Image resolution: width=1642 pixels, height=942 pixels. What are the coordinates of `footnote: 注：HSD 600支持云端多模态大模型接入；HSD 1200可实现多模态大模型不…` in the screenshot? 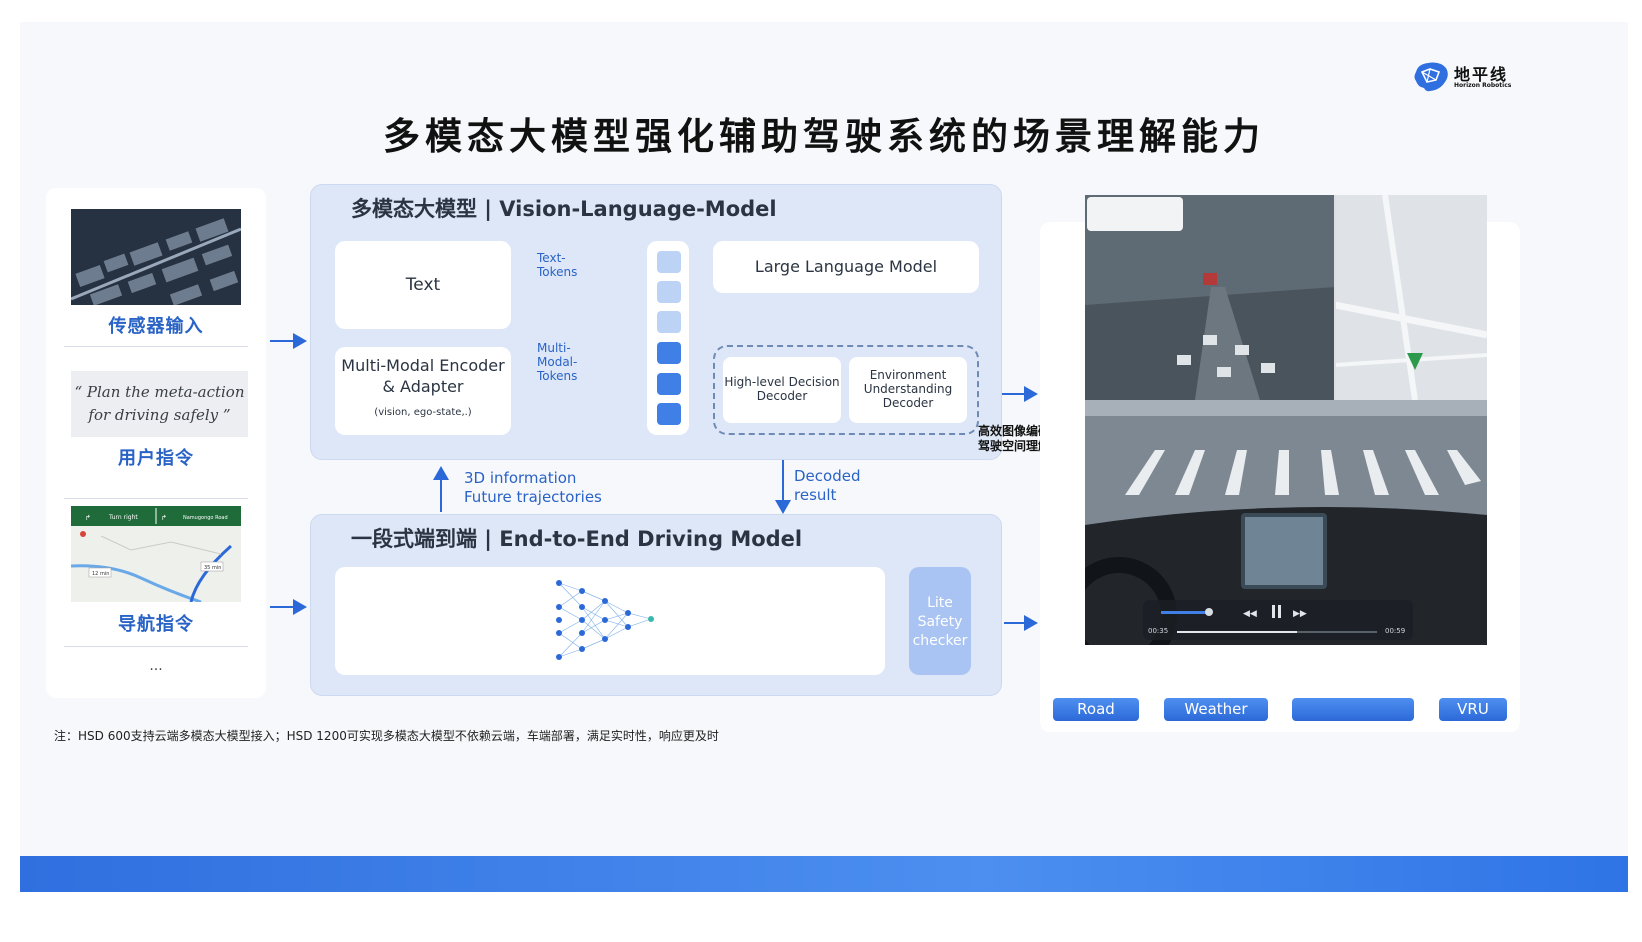 It's located at (386, 736).